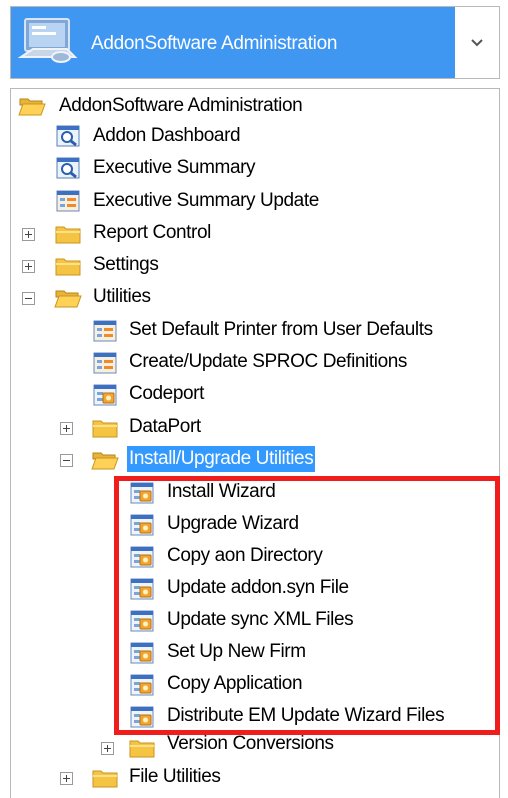 The image size is (508, 798). I want to click on header-title: AddonSoftware Administration, so click(214, 43).